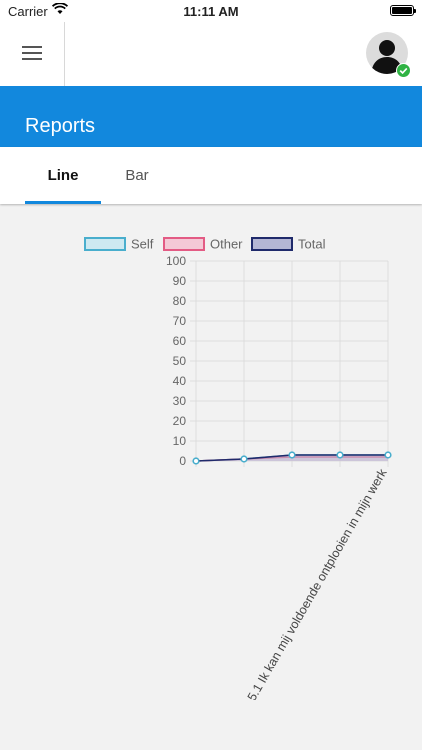 Image resolution: width=422 pixels, height=750 pixels. What do you see at coordinates (180, 361) in the screenshot?
I see `y-tick-label: 50` at bounding box center [180, 361].